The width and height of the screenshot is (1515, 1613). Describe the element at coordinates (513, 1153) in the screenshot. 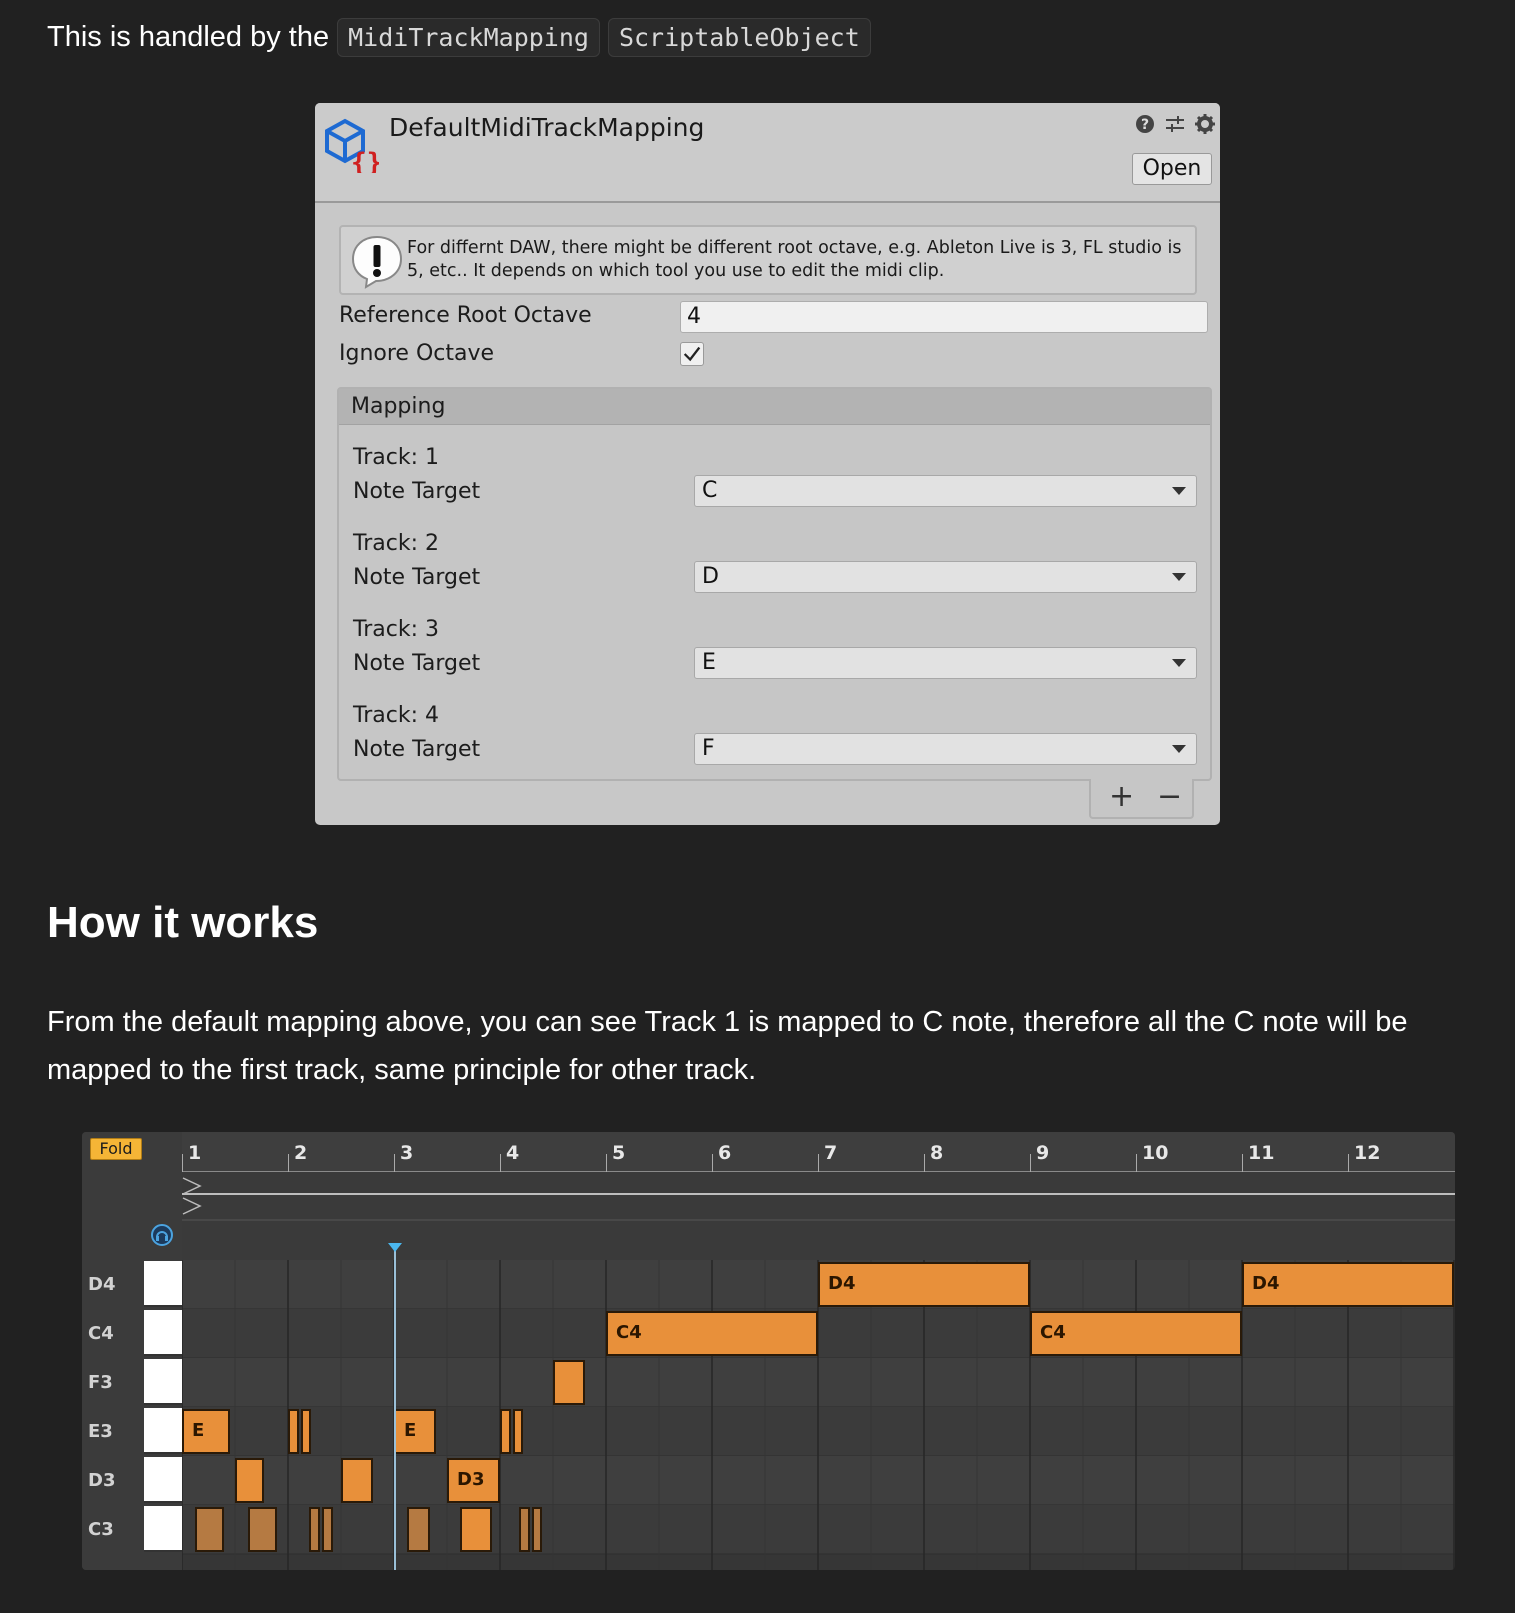

I see `bar-number: 4` at that location.